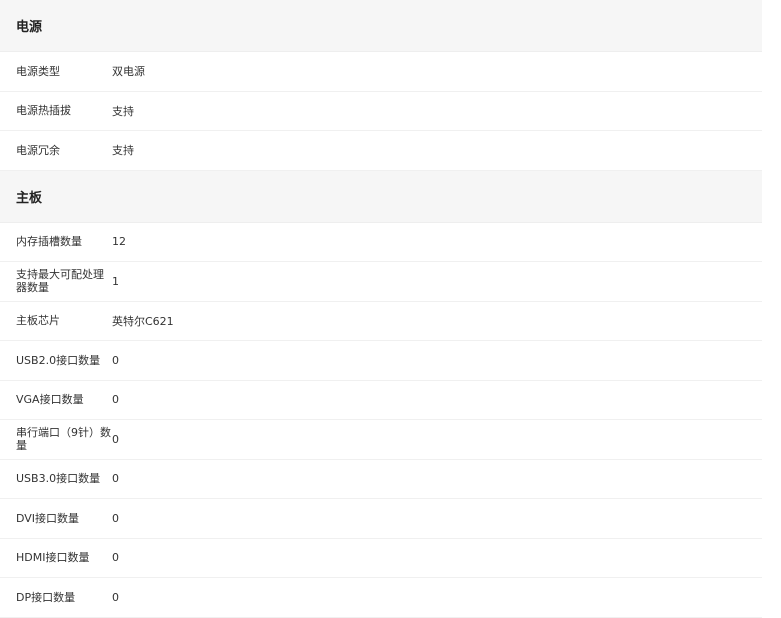 This screenshot has height=618, width=781. Describe the element at coordinates (38, 321) in the screenshot. I see `spec-label: 主板芯片` at that location.